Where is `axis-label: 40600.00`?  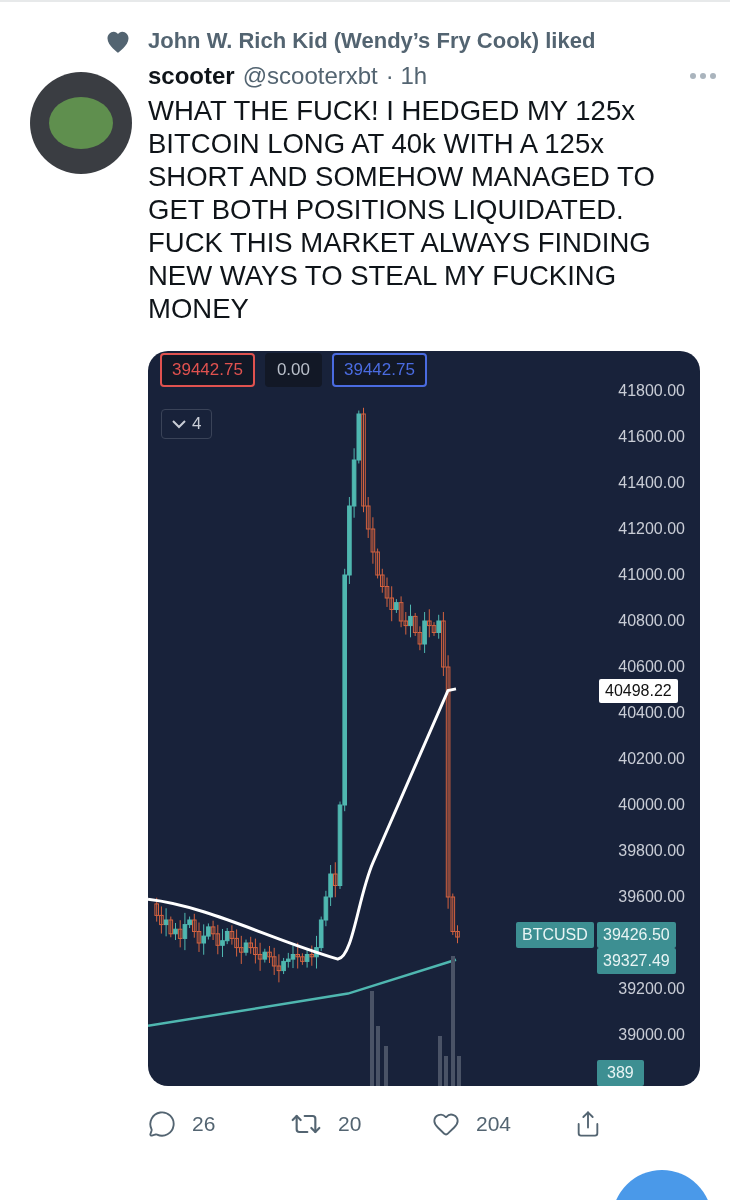
axis-label: 40600.00 is located at coordinates (651, 667).